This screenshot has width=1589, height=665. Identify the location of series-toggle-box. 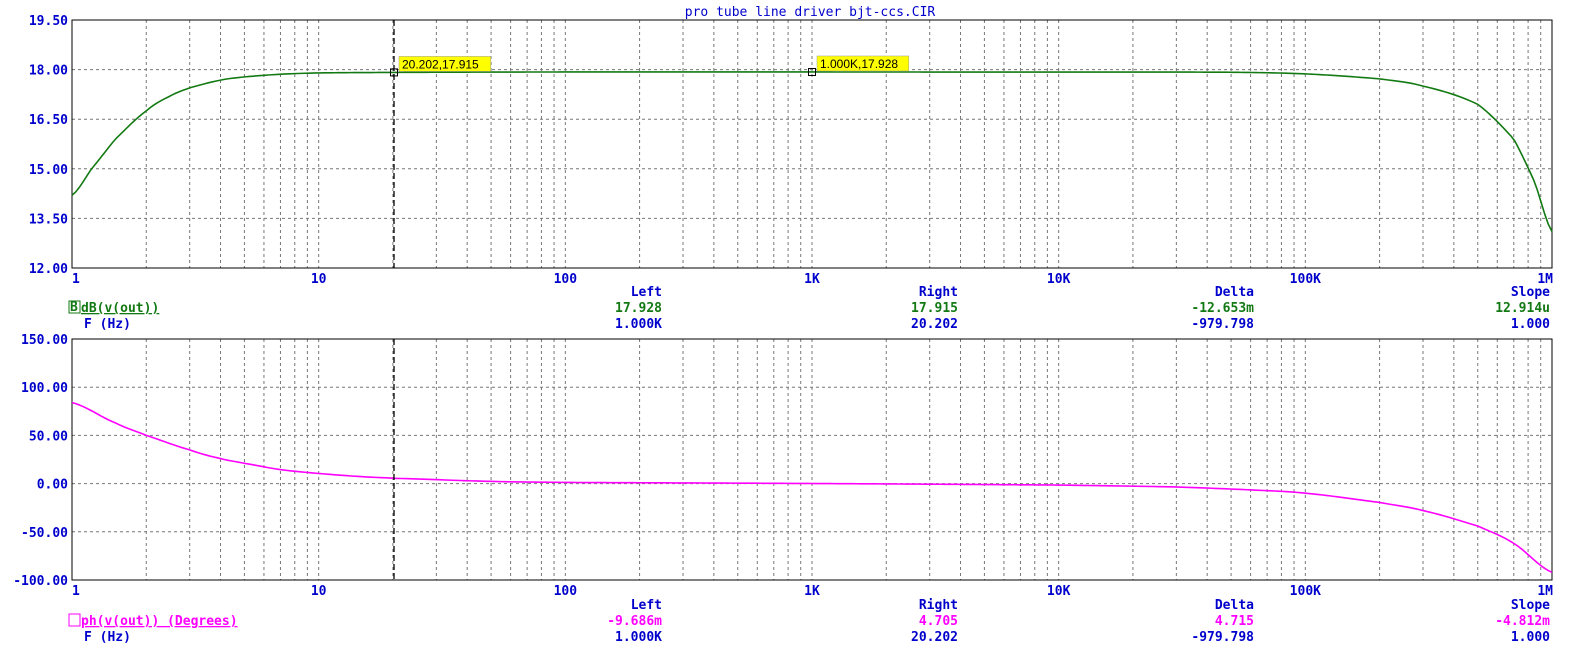
(74, 620).